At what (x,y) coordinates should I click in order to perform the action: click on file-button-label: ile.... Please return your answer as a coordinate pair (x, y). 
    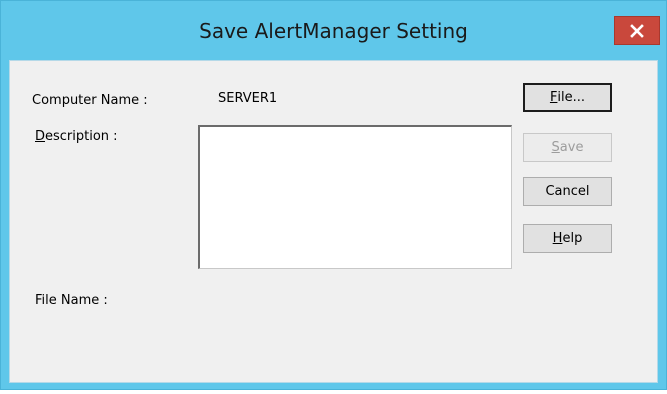
    Looking at the image, I should click on (571, 97).